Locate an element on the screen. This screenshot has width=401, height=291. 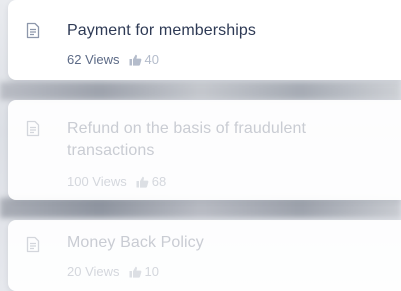
article-meta: 20 Views 10 is located at coordinates (113, 272).